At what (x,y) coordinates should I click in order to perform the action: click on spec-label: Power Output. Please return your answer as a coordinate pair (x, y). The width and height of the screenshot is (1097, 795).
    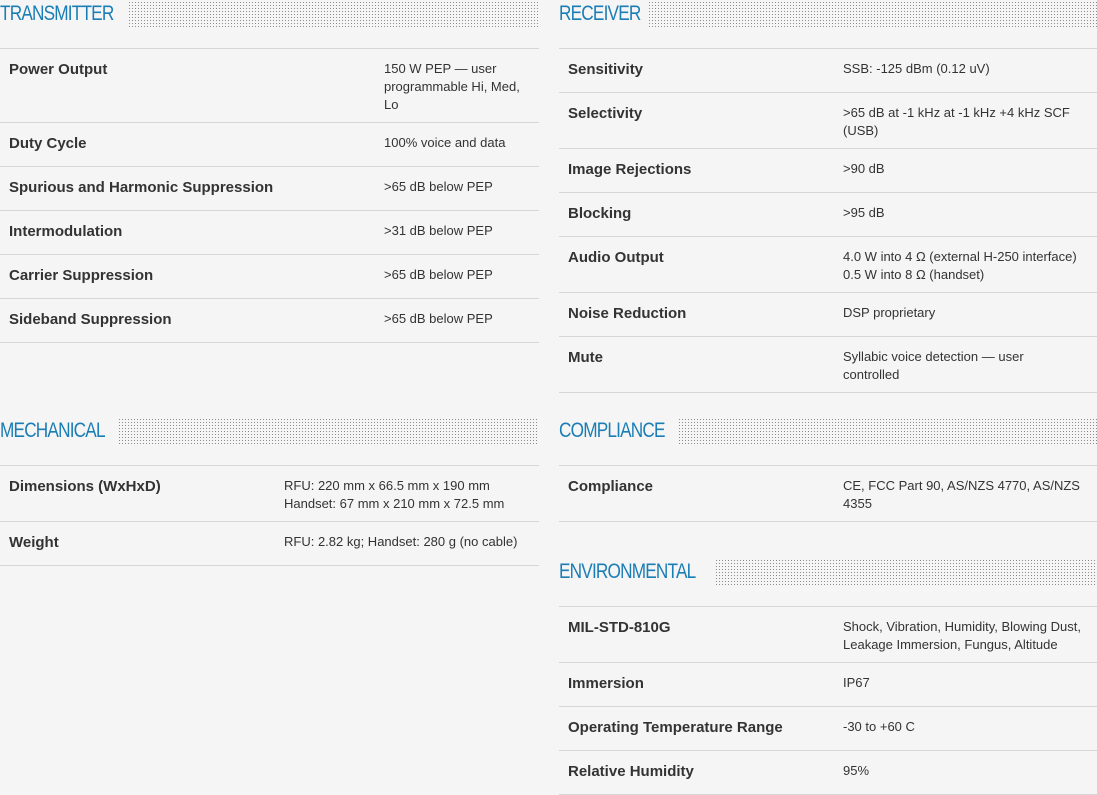
    Looking at the image, I should click on (58, 69).